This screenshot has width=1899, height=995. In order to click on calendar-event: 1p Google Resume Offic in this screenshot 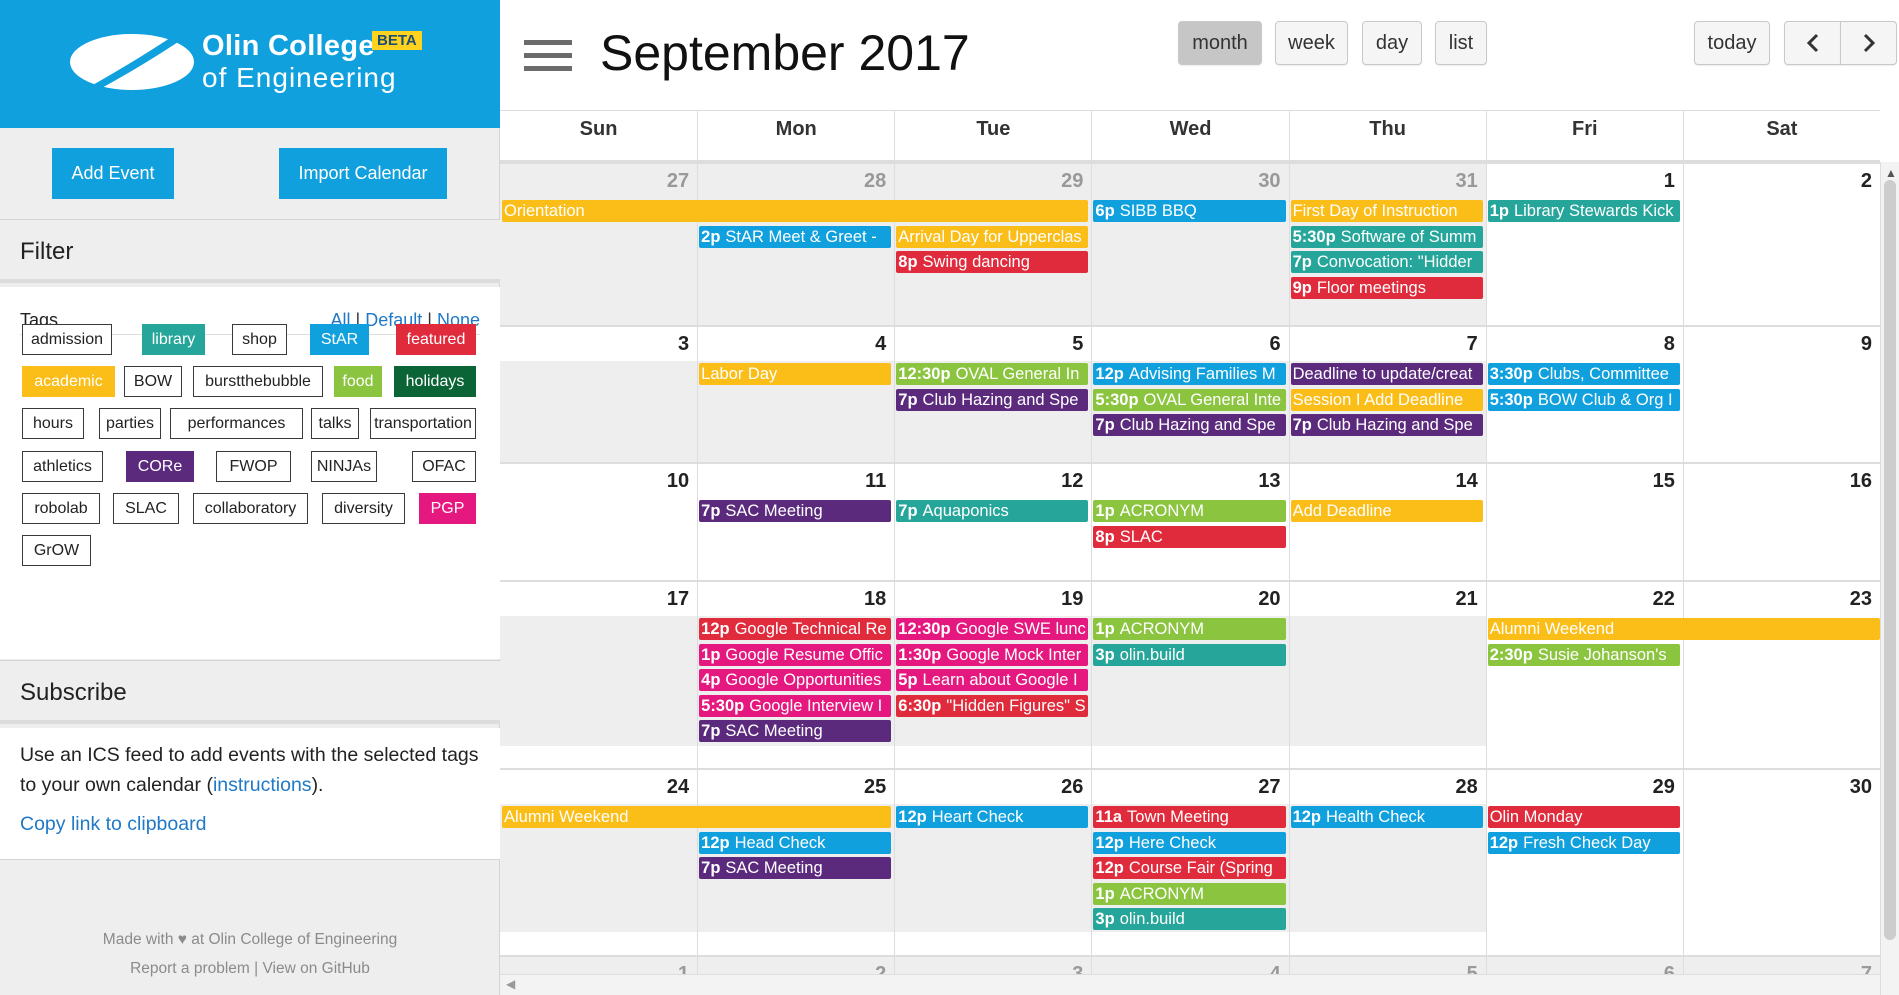, I will do `click(795, 654)`.